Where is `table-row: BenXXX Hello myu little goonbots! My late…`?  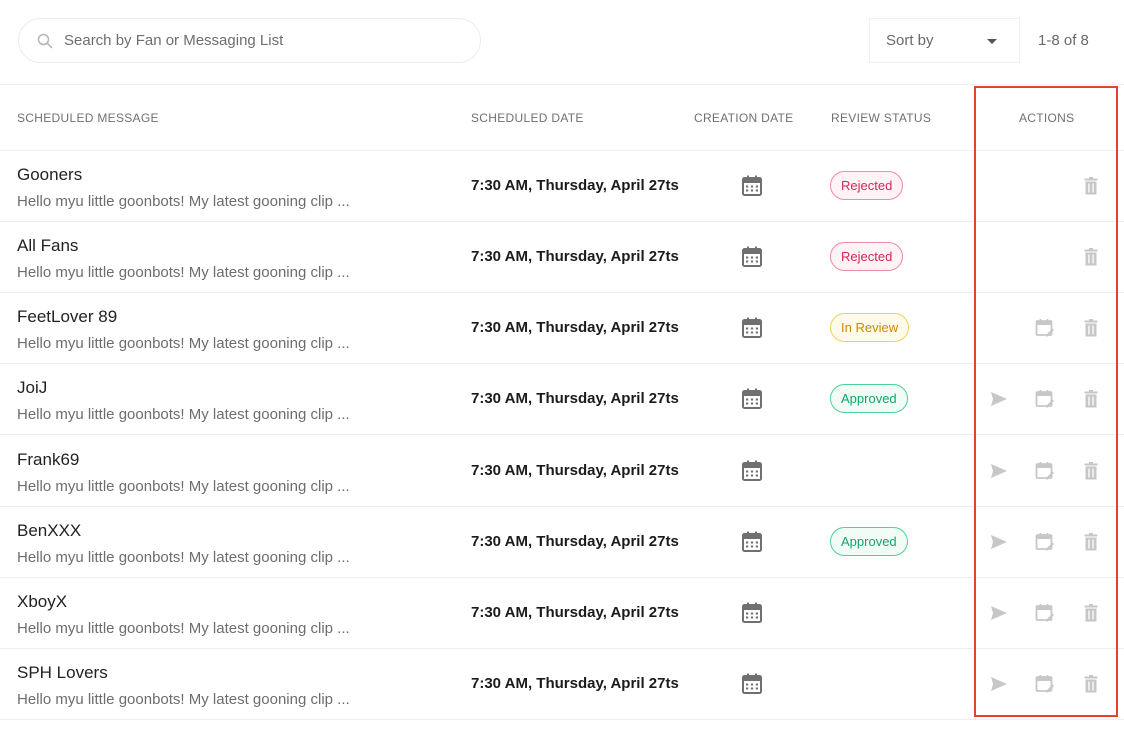
table-row: BenXXX Hello myu little goonbots! My late… is located at coordinates (562, 542).